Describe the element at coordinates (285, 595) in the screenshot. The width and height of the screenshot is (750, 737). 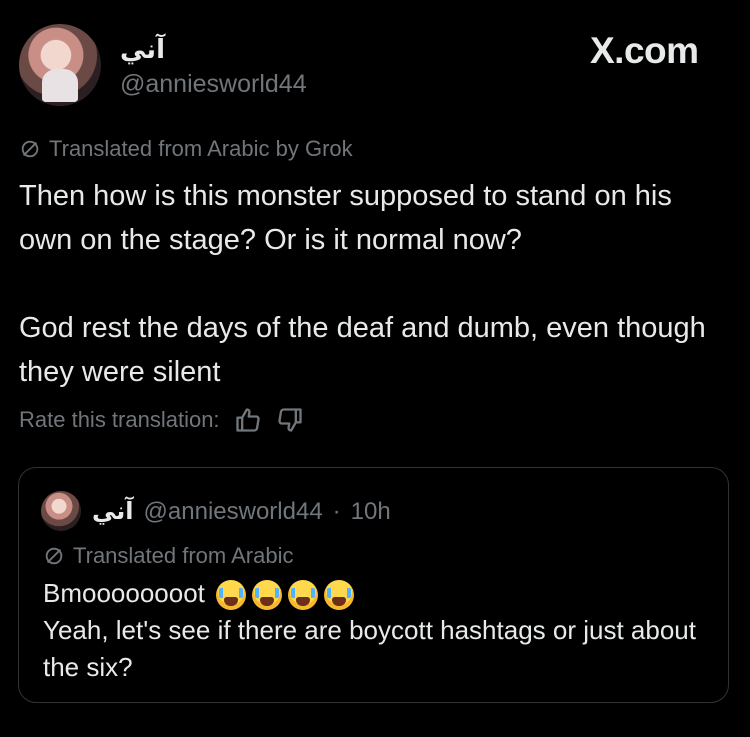
I see `emoji-group` at that location.